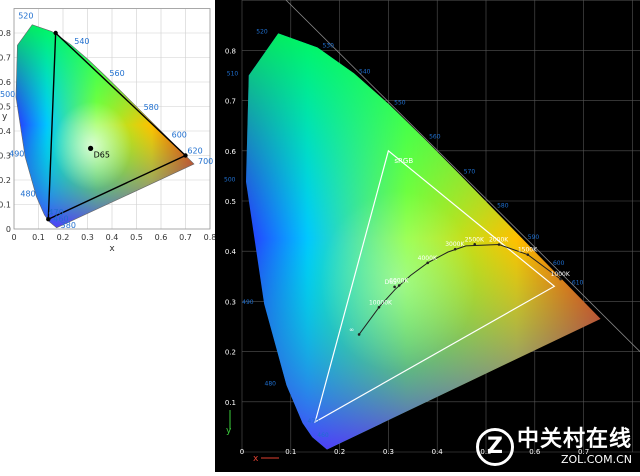 Image resolution: width=640 pixels, height=476 pixels. What do you see at coordinates (403, 161) in the screenshot?
I see `gamut-label: sRGB` at bounding box center [403, 161].